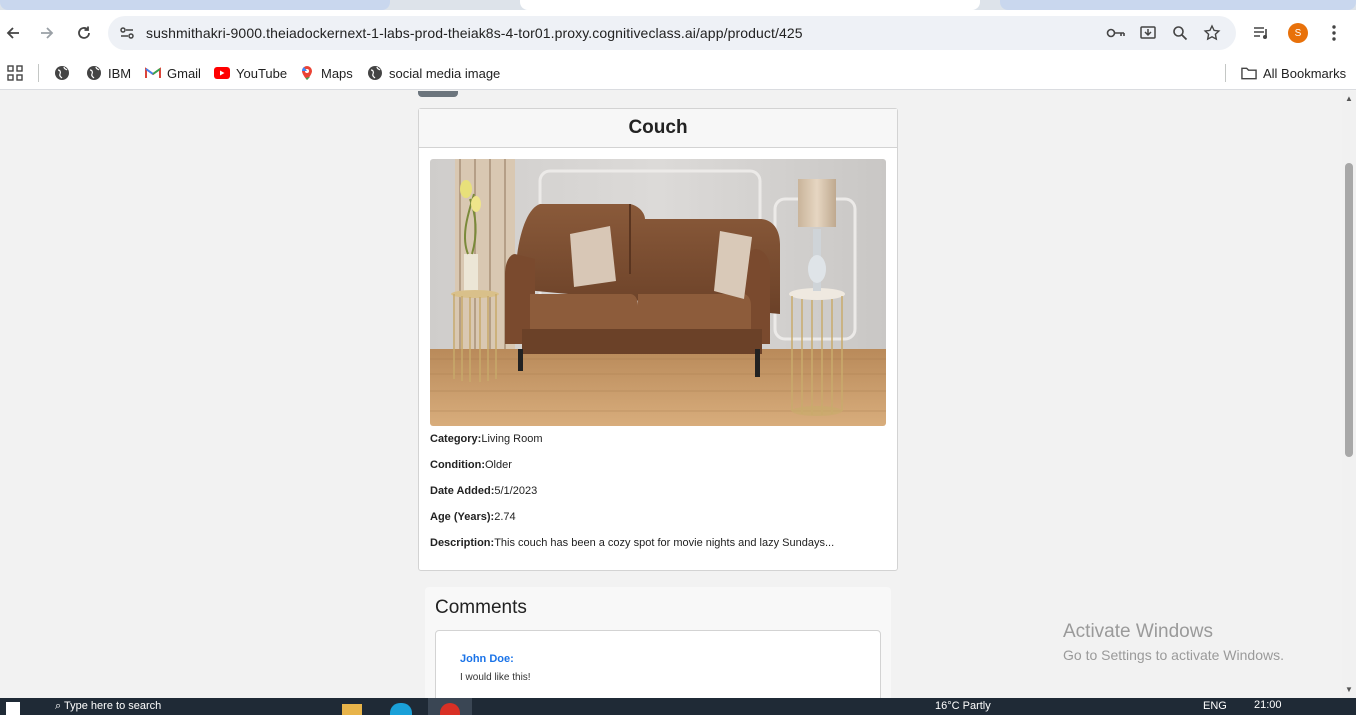 The height and width of the screenshot is (715, 1356). What do you see at coordinates (1173, 655) in the screenshot?
I see `watermark-subtitle: Go to Settings to activate Windows.` at bounding box center [1173, 655].